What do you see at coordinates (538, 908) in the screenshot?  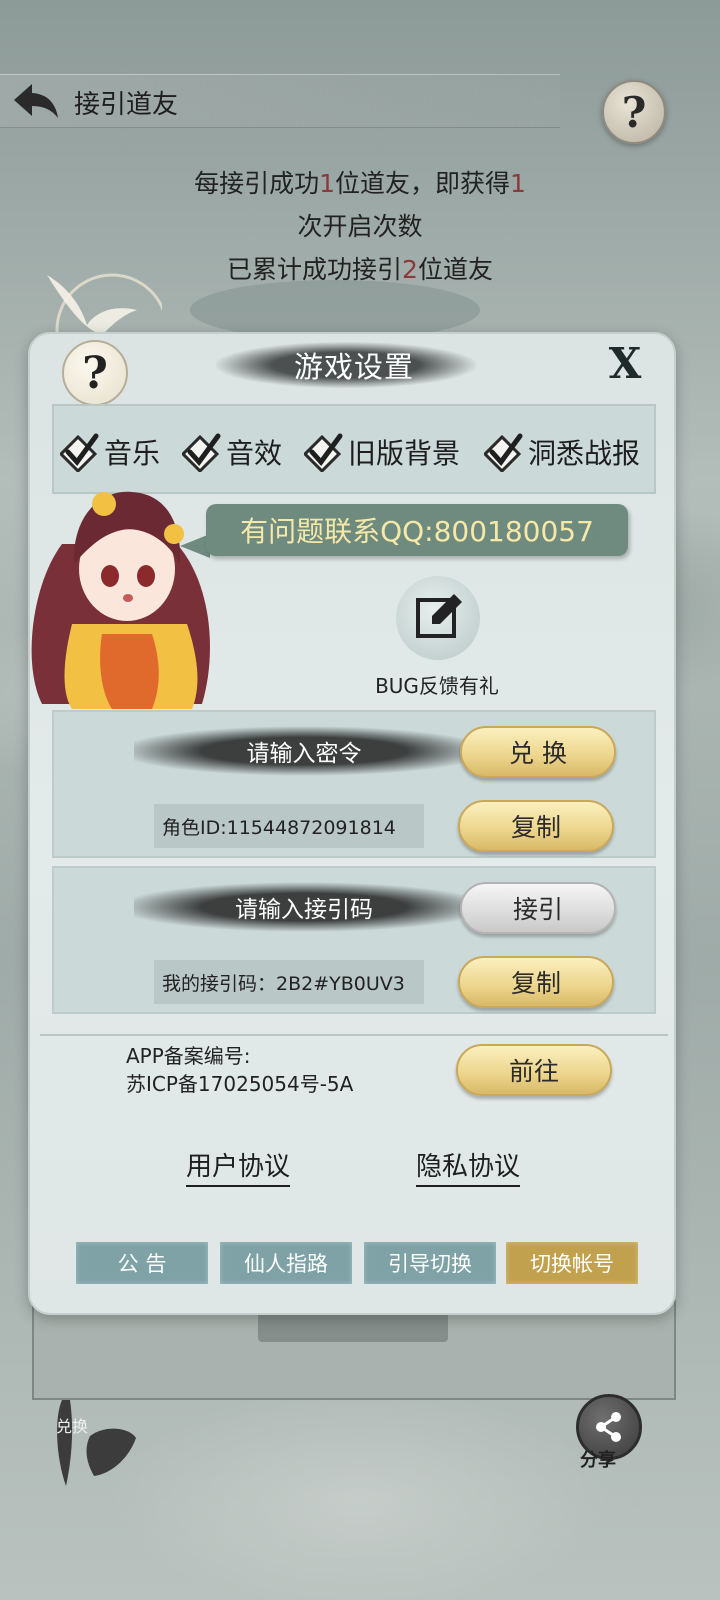 I see `referral-button: 接引` at bounding box center [538, 908].